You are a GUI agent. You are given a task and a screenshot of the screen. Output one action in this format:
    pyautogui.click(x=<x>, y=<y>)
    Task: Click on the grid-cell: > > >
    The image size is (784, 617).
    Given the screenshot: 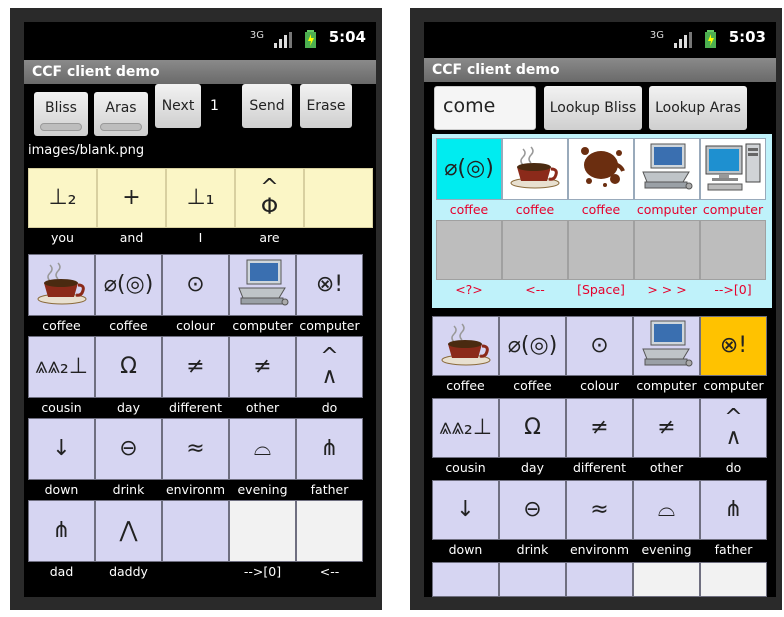 What is the action you would take?
    pyautogui.click(x=667, y=261)
    